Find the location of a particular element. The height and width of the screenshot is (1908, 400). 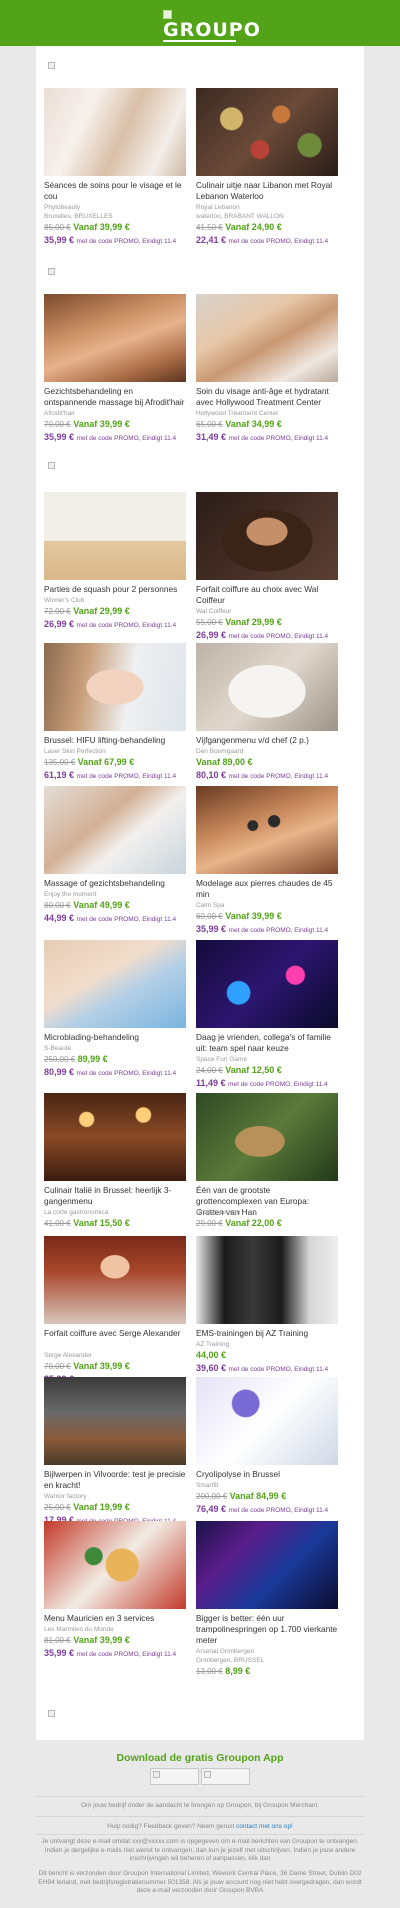

original-price: 200,00 € is located at coordinates (212, 1496).